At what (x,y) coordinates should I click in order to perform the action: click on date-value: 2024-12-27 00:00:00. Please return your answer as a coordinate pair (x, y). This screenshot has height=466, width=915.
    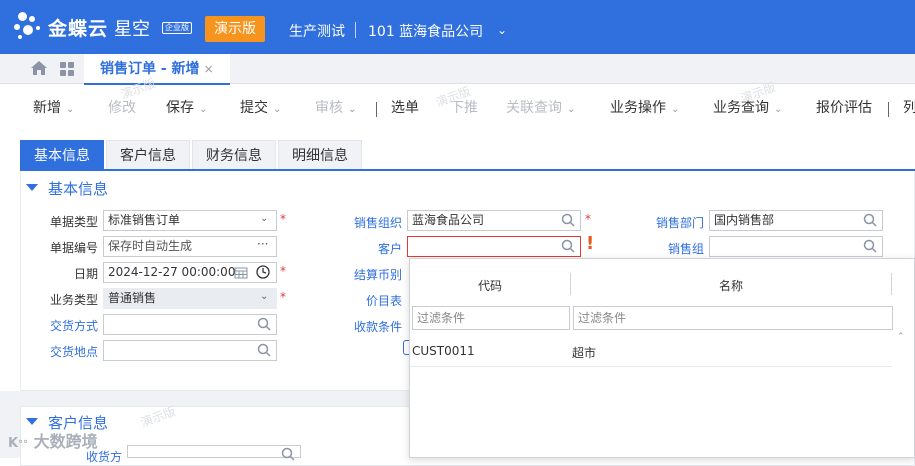
    Looking at the image, I should click on (172, 272).